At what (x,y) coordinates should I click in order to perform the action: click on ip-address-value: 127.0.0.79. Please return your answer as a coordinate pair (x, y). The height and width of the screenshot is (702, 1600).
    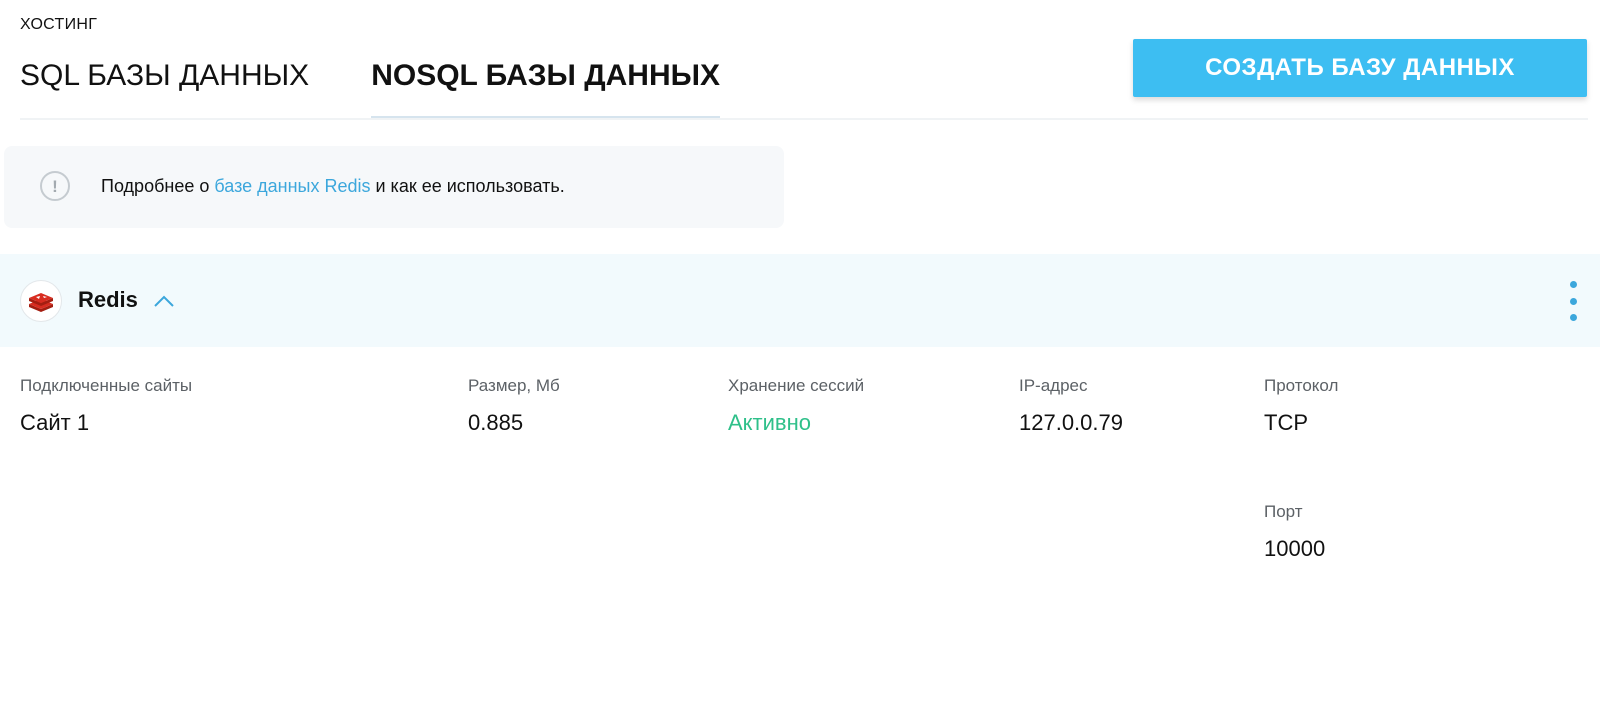
    Looking at the image, I should click on (1071, 422).